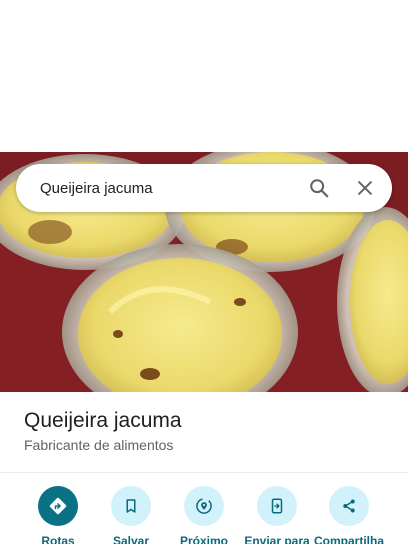  I want to click on nearby-icon, so click(204, 506).